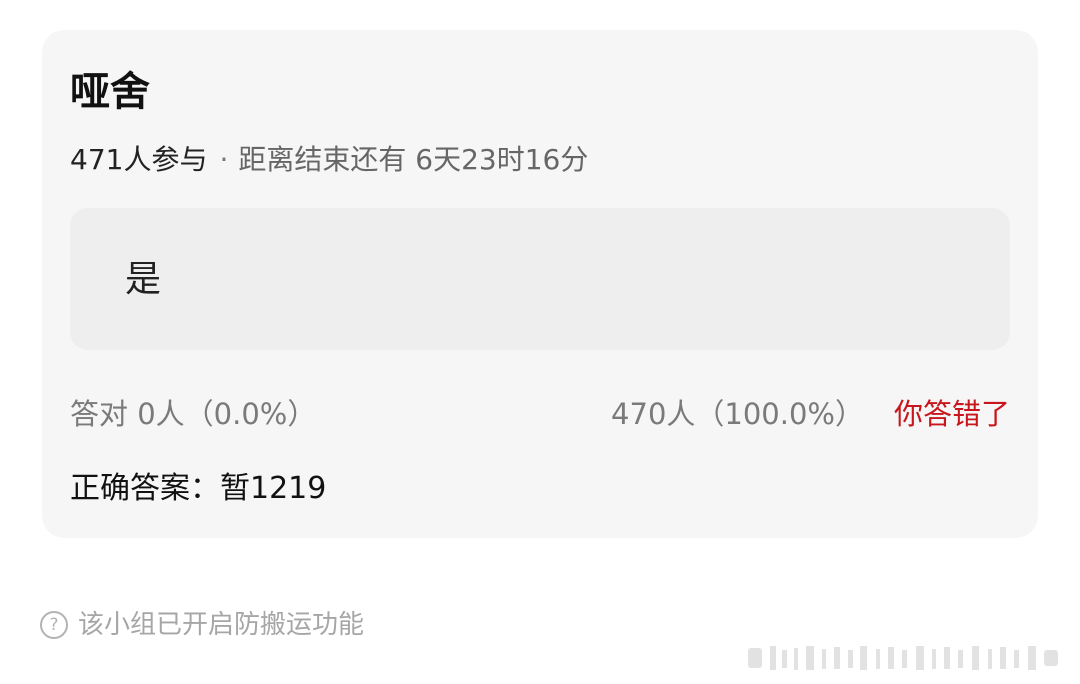 Image resolution: width=1080 pixels, height=684 pixels. I want to click on wrong-stat-row: 470人（100.0%） 你答错了, so click(810, 414).